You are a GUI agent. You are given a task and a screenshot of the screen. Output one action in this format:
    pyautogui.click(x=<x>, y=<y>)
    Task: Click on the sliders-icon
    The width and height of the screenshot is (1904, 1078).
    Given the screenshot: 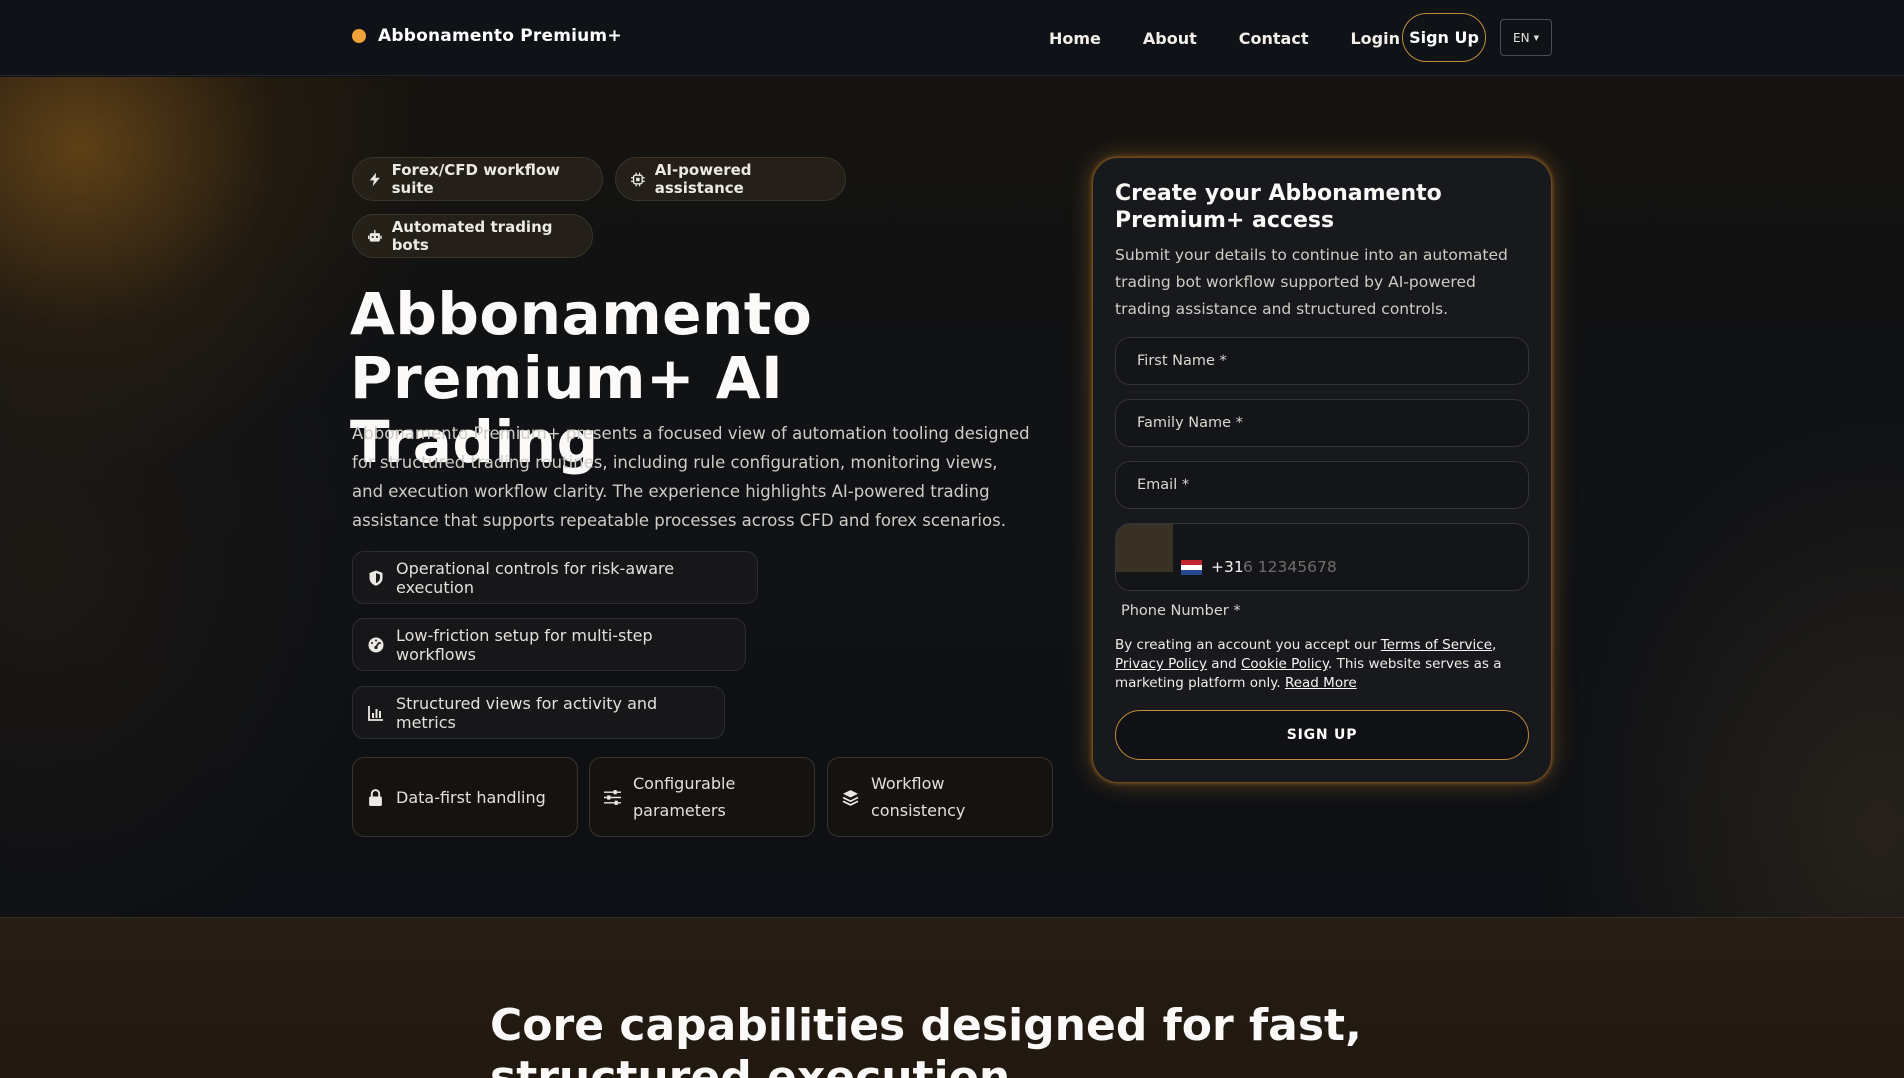 What is the action you would take?
    pyautogui.click(x=612, y=797)
    